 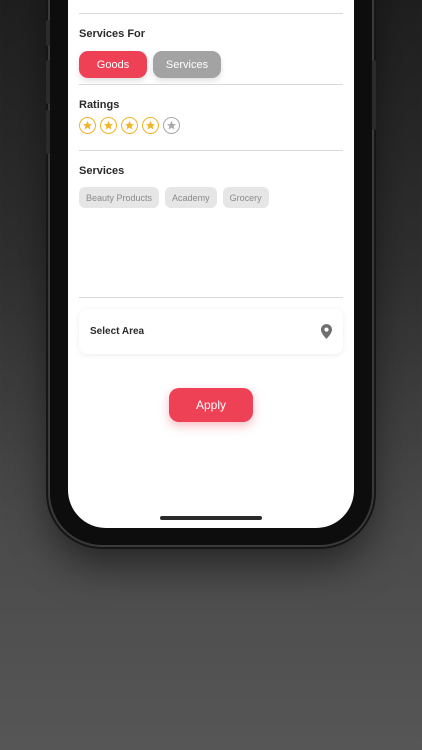 What do you see at coordinates (374, 95) in the screenshot?
I see `power-button` at bounding box center [374, 95].